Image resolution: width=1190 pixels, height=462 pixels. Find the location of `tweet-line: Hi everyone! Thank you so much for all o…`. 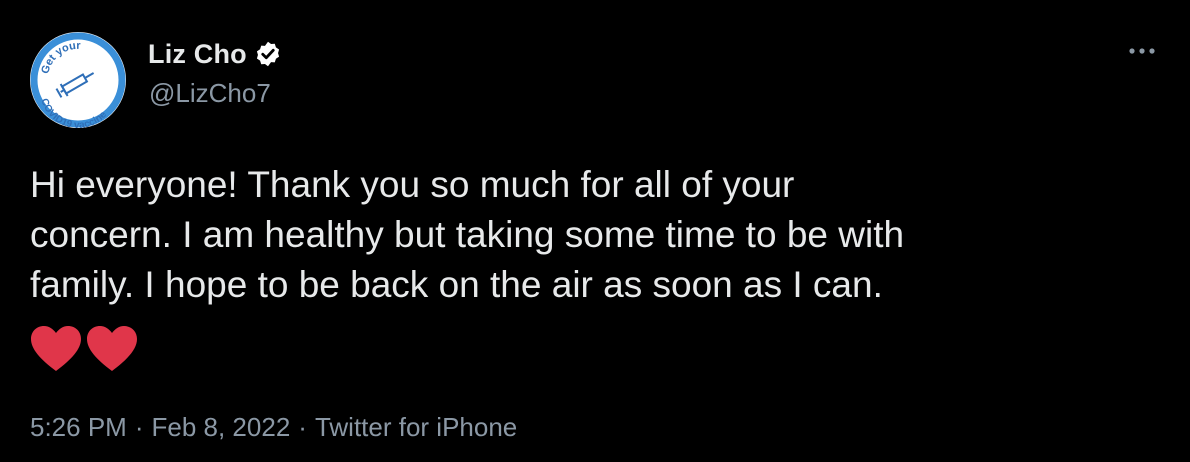

tweet-line: Hi everyone! Thank you so much for all o… is located at coordinates (412, 184).